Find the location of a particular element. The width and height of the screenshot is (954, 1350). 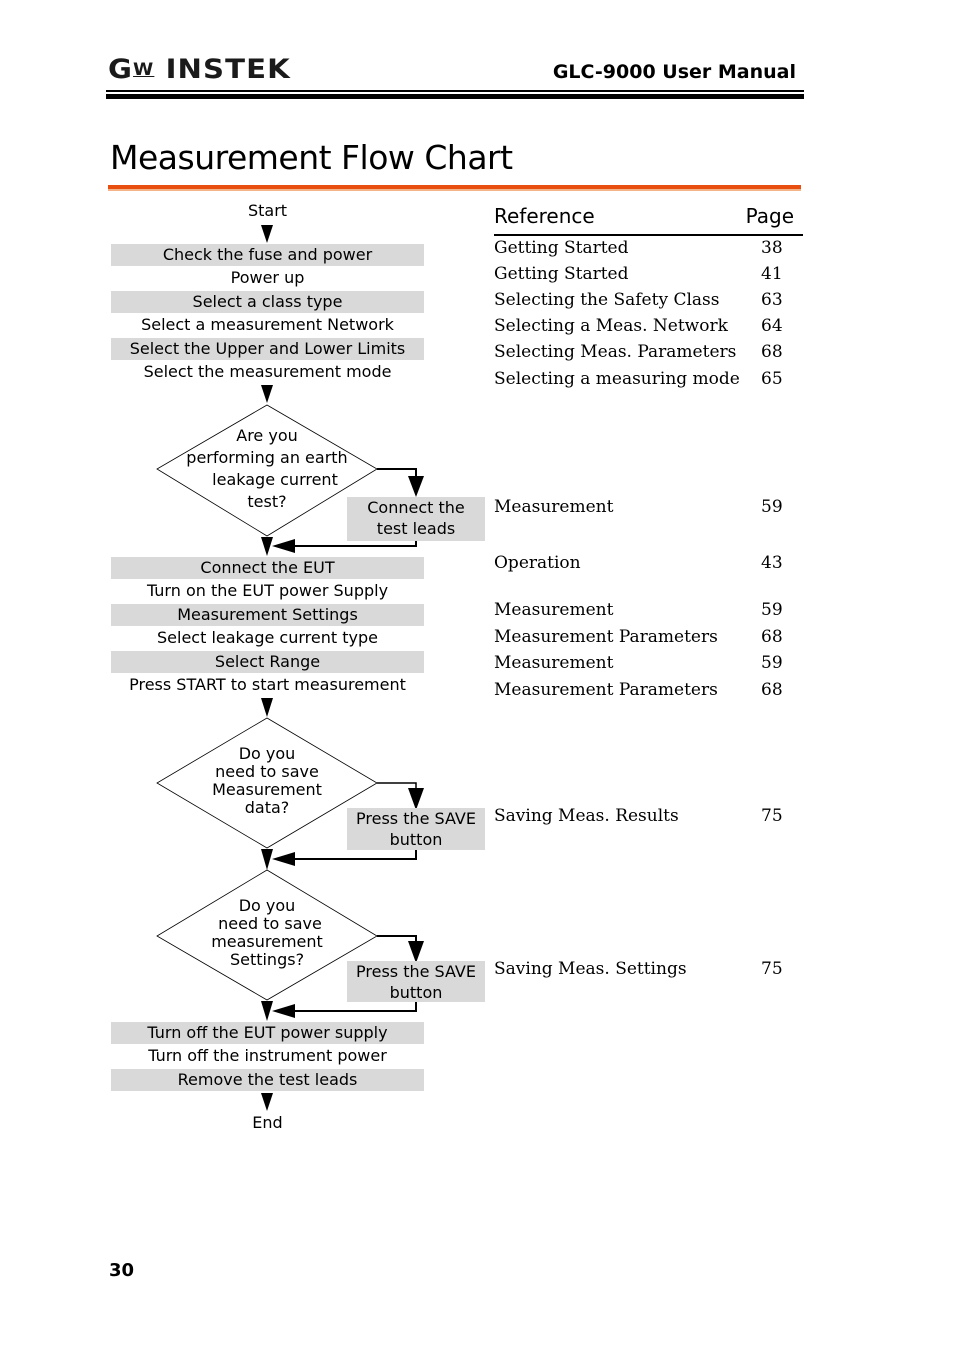

step-check-fuse: Check the fuse and power is located at coordinates (267, 255).